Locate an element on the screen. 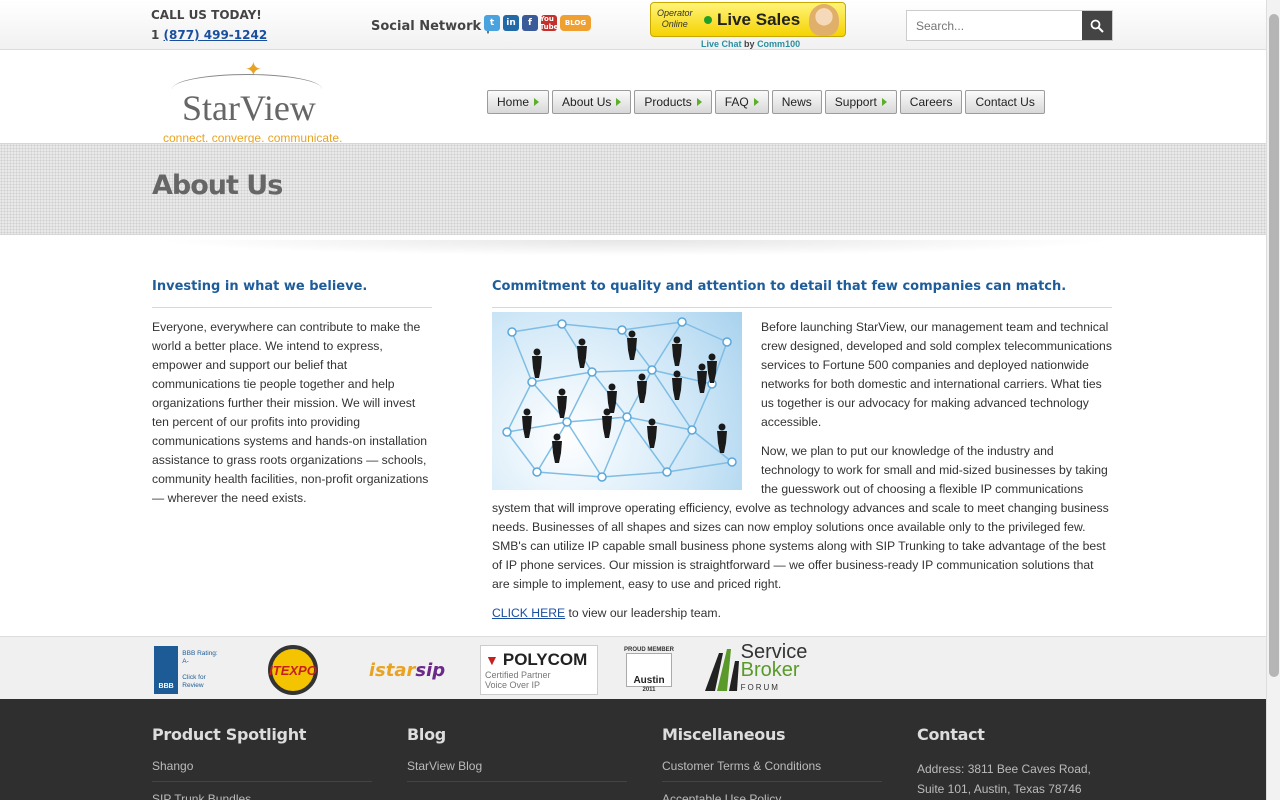 This screenshot has width=1280, height=800. twitter-icon: t is located at coordinates (492, 23).